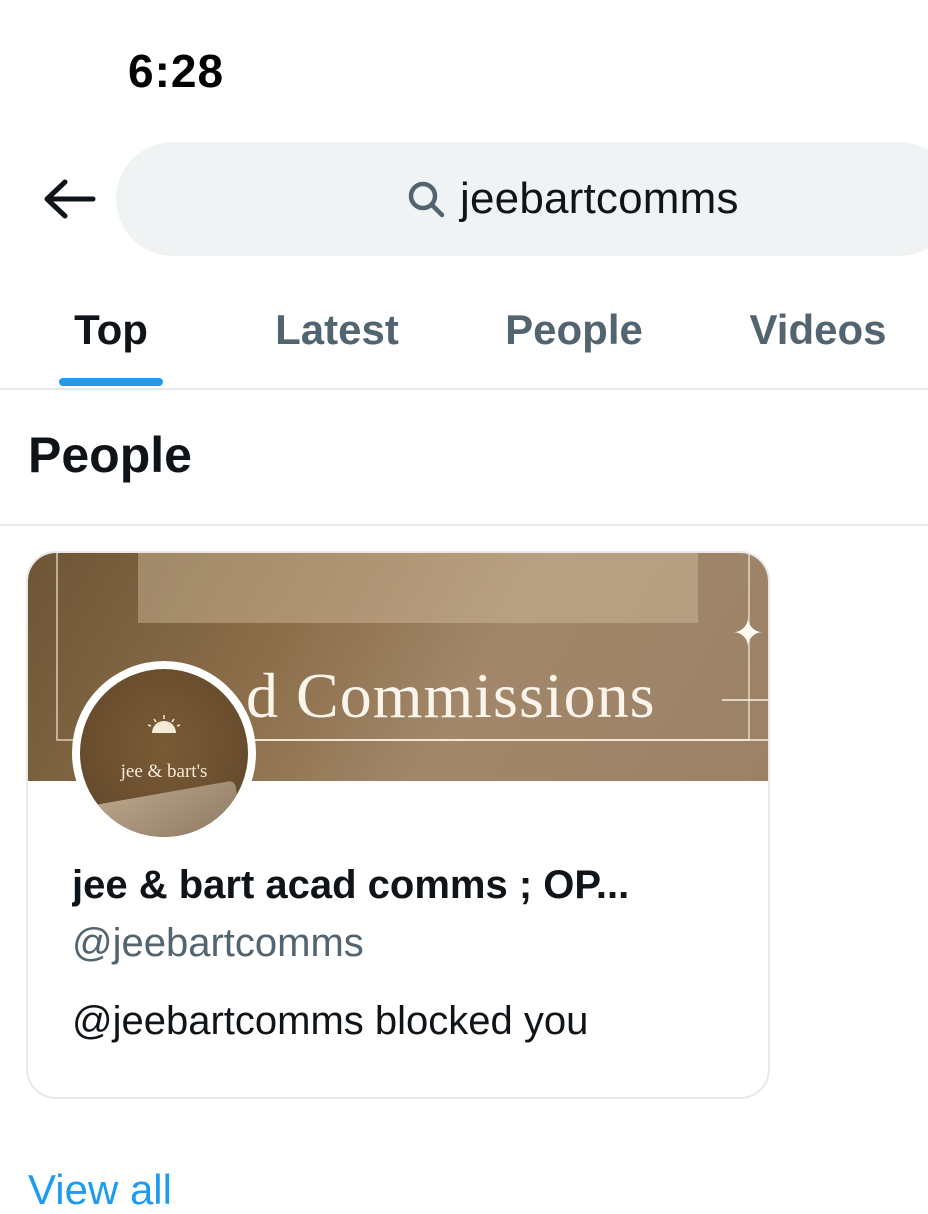 Image resolution: width=928 pixels, height=1214 pixels. I want to click on view-all-link: View all, so click(100, 1190).